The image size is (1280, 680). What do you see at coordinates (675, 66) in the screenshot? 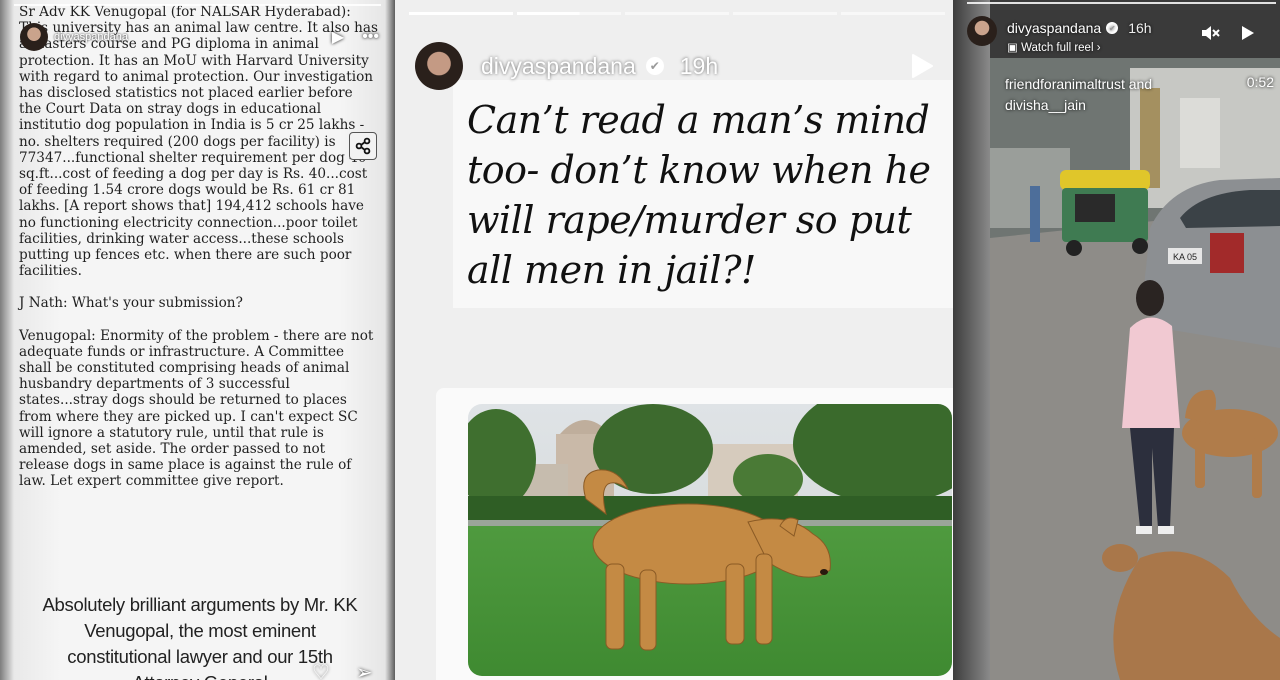
I see `story-header: divyaspandana ✔ 19h` at bounding box center [675, 66].